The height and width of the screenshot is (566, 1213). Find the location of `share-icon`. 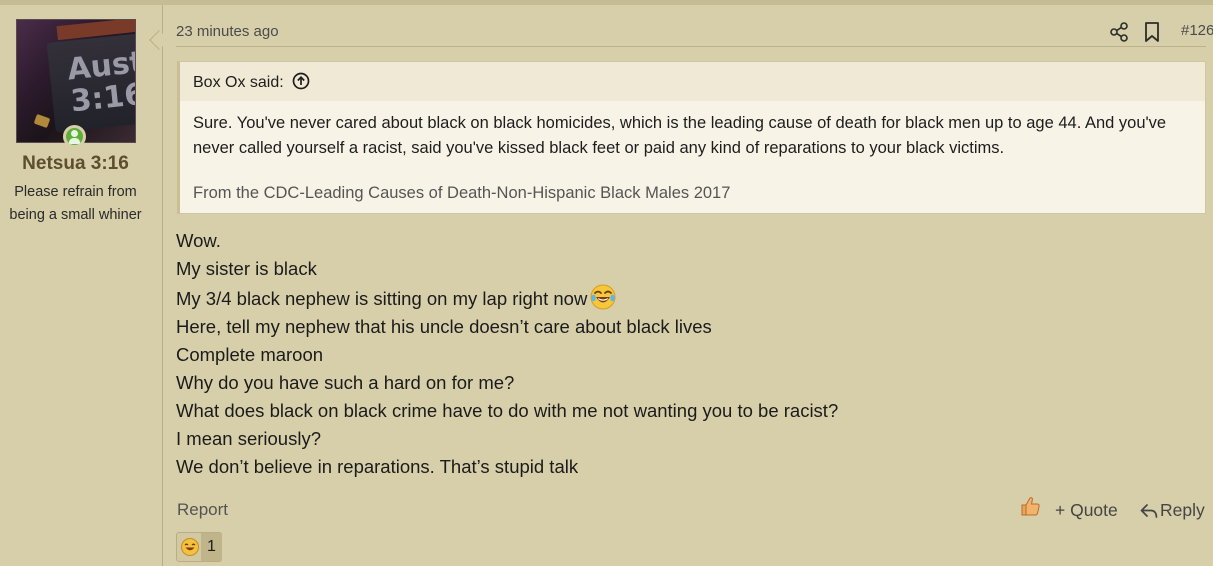

share-icon is located at coordinates (1119, 32).